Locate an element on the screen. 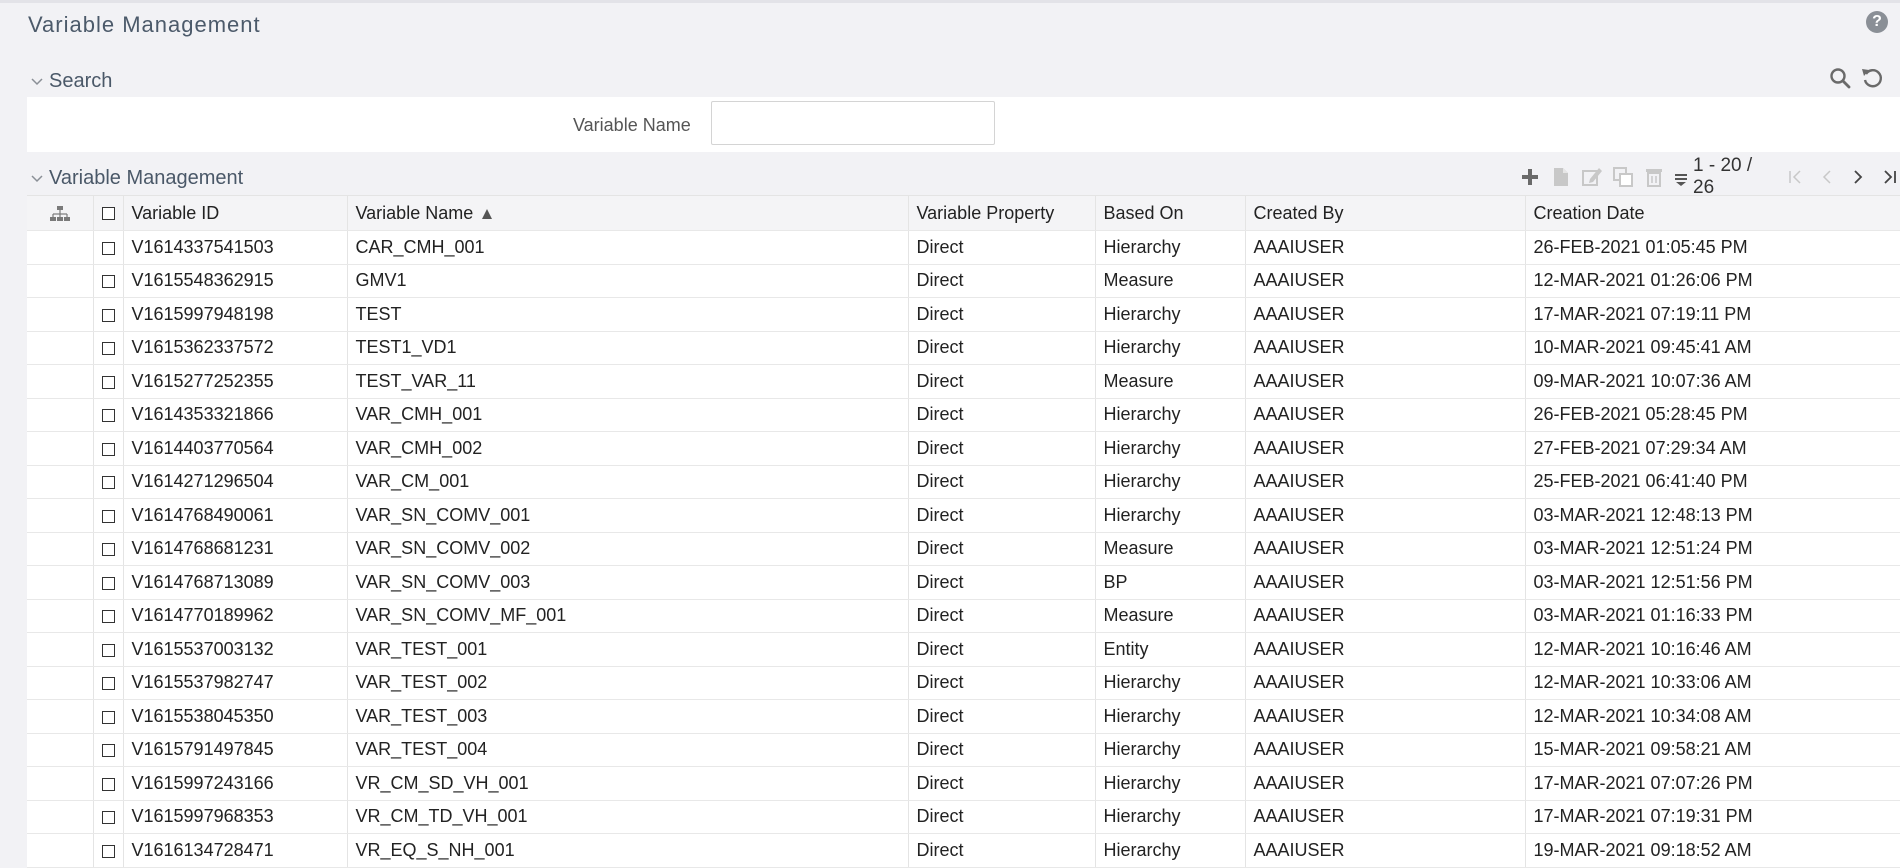 Image resolution: width=1900 pixels, height=868 pixels. cell-creation-date: 26-FEB-2021 05:28:45 PM is located at coordinates (1712, 415).